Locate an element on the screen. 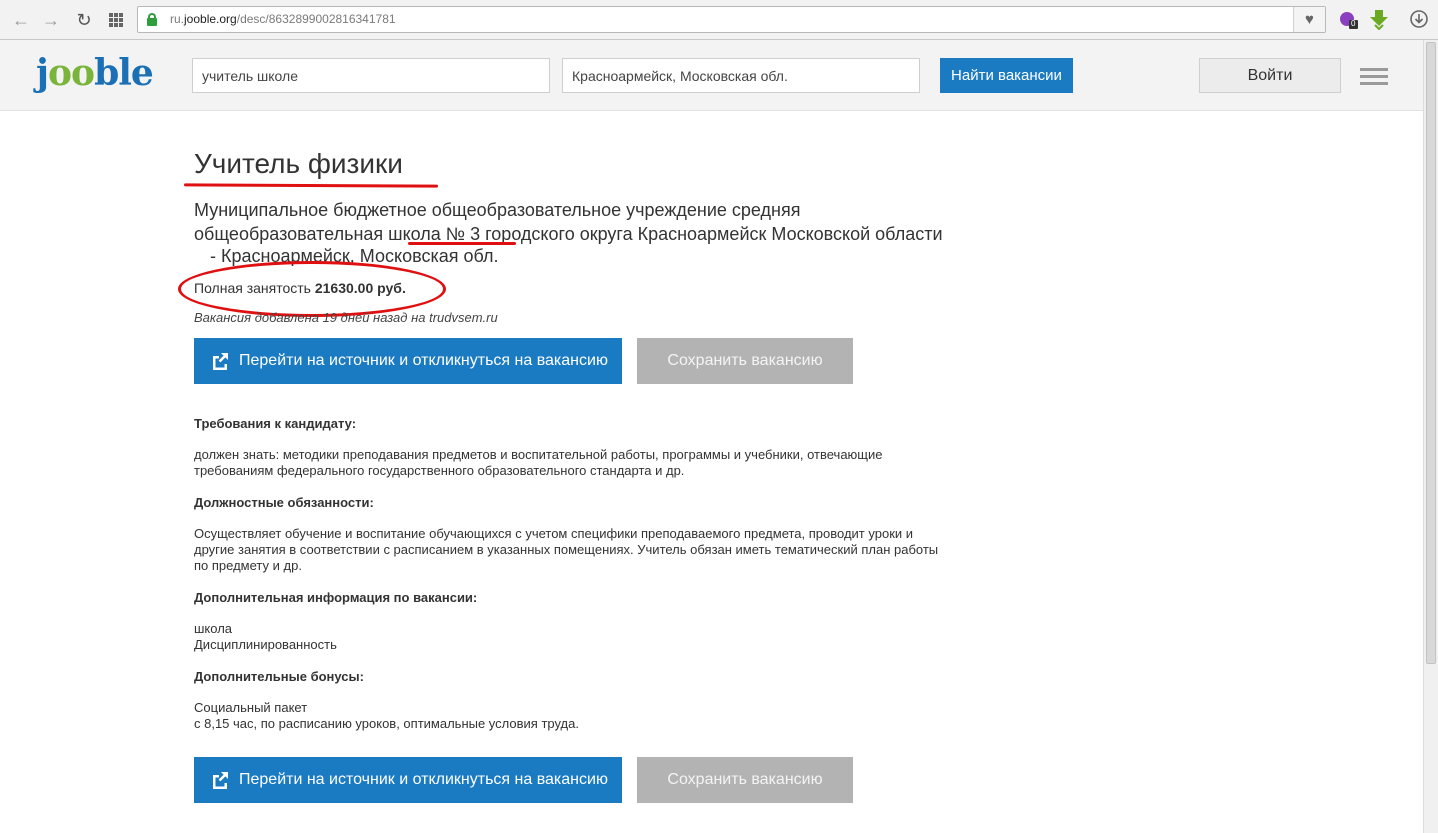 This screenshot has height=833, width=1438. search-keyword-input: учитель школе is located at coordinates (371, 75).